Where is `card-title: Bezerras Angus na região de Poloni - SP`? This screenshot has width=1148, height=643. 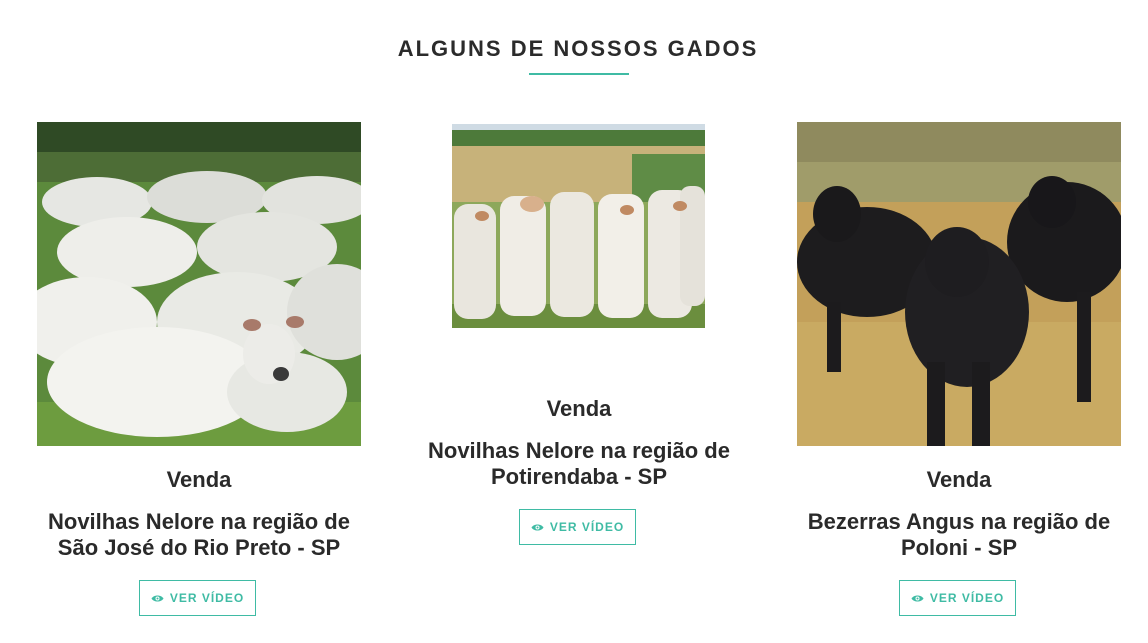
card-title: Bezerras Angus na região de Poloni - SP is located at coordinates (959, 534).